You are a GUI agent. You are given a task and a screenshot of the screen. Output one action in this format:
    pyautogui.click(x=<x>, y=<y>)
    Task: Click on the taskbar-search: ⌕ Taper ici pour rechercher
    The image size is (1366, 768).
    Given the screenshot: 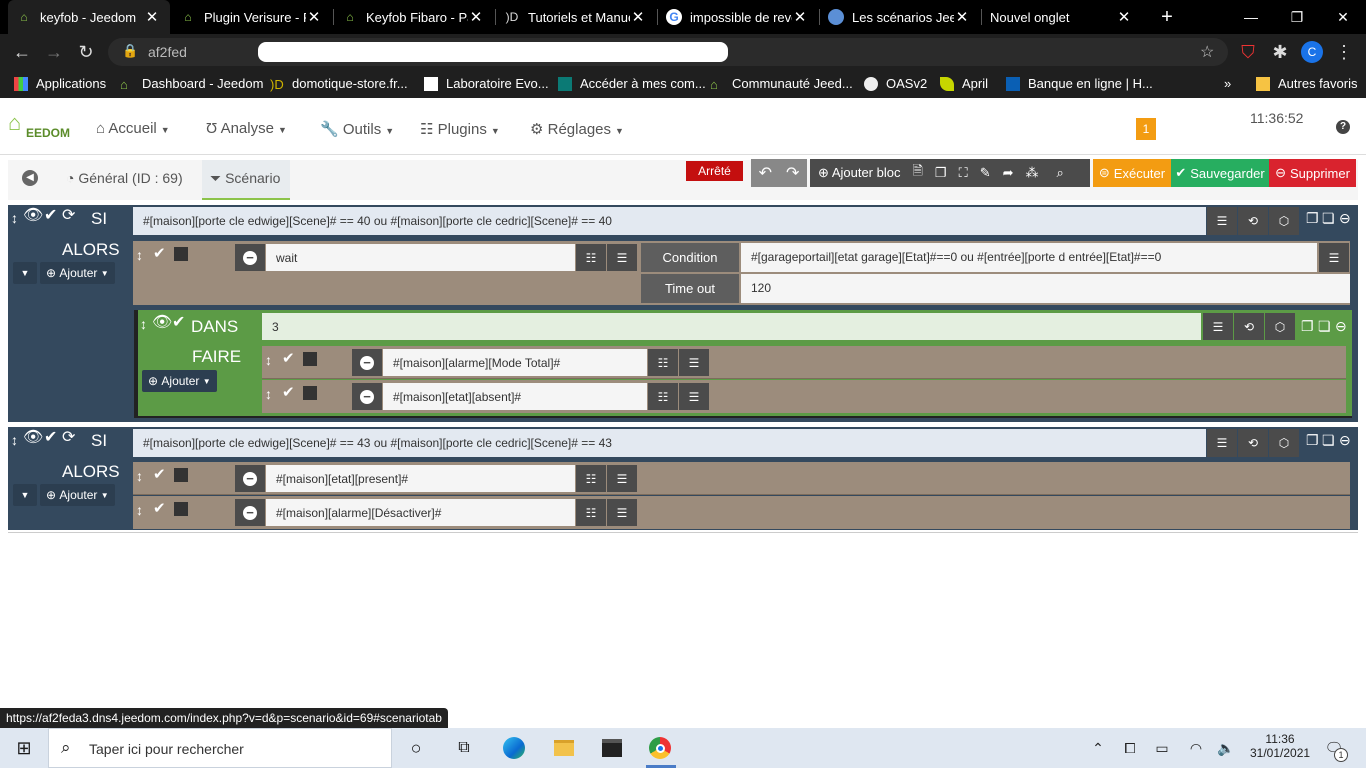 What is the action you would take?
    pyautogui.click(x=220, y=748)
    